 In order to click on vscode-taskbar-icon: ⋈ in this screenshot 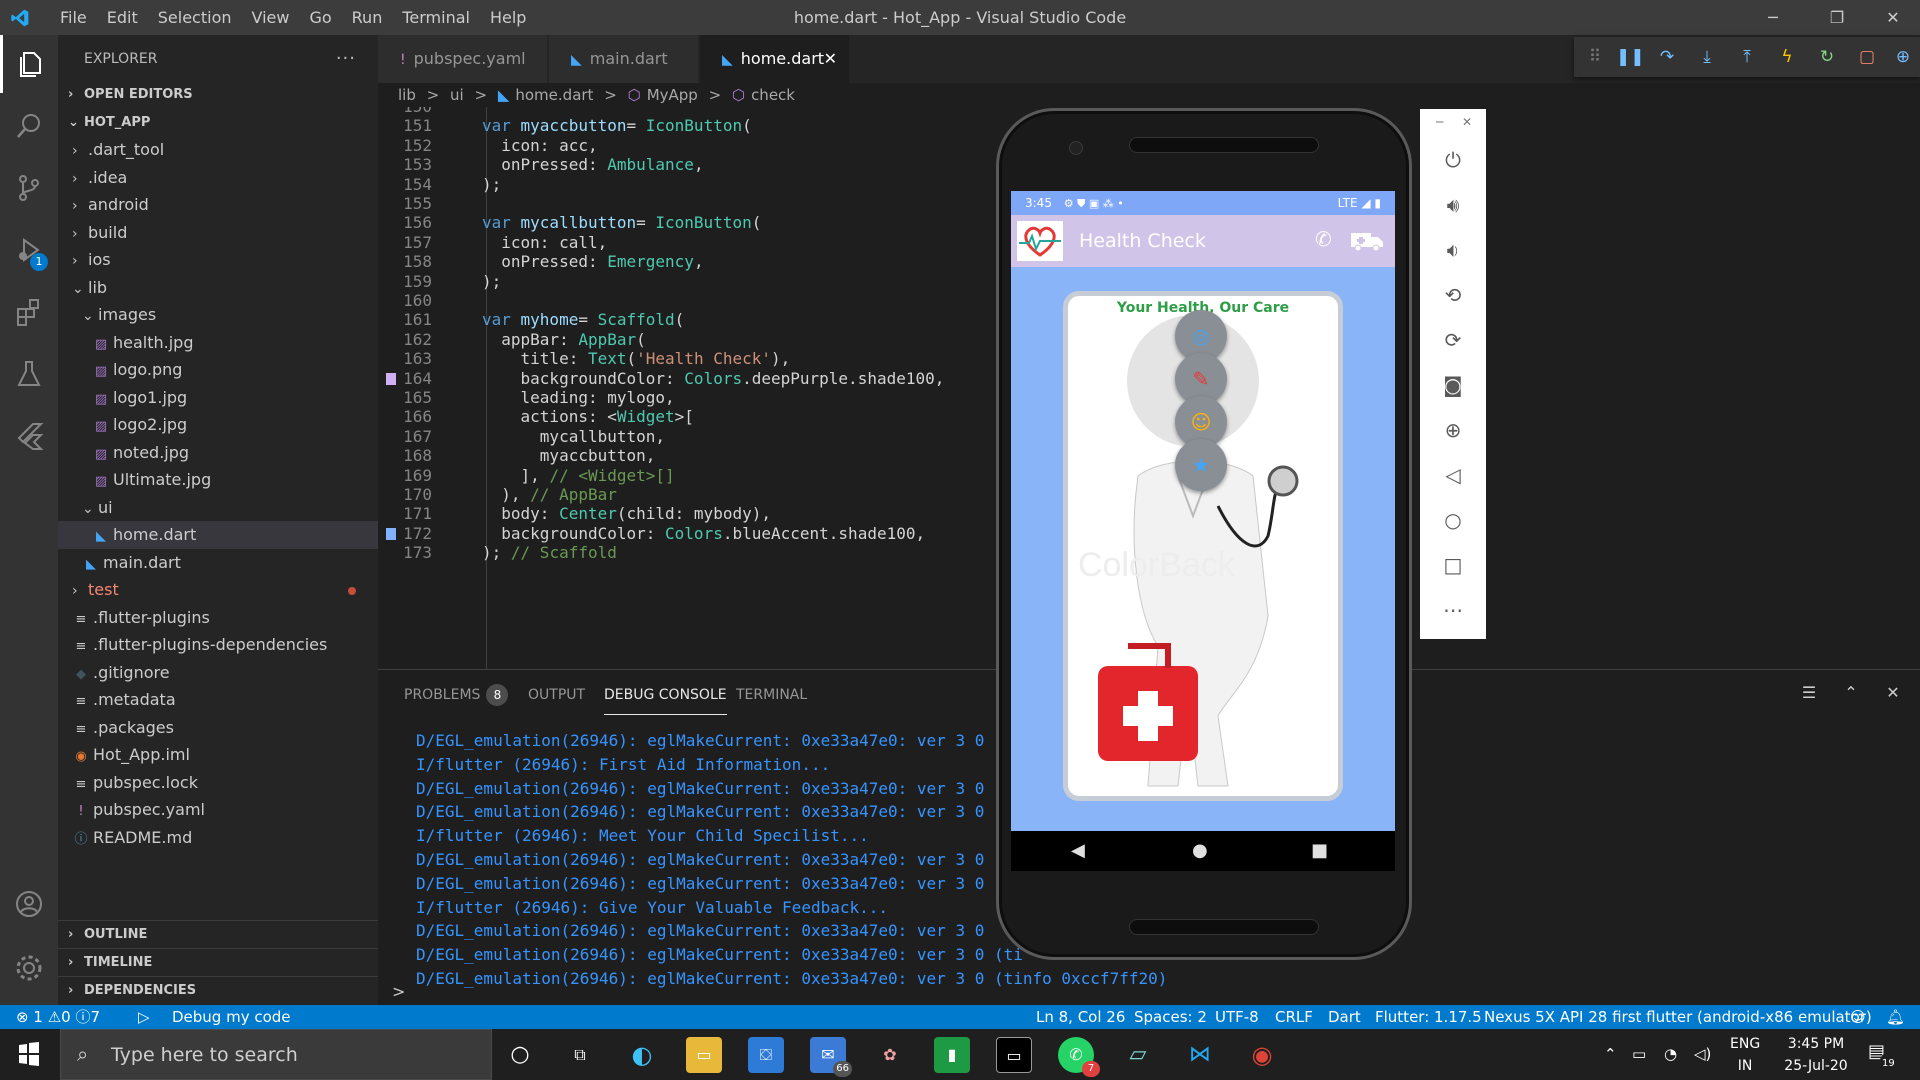, I will do `click(1200, 1055)`.